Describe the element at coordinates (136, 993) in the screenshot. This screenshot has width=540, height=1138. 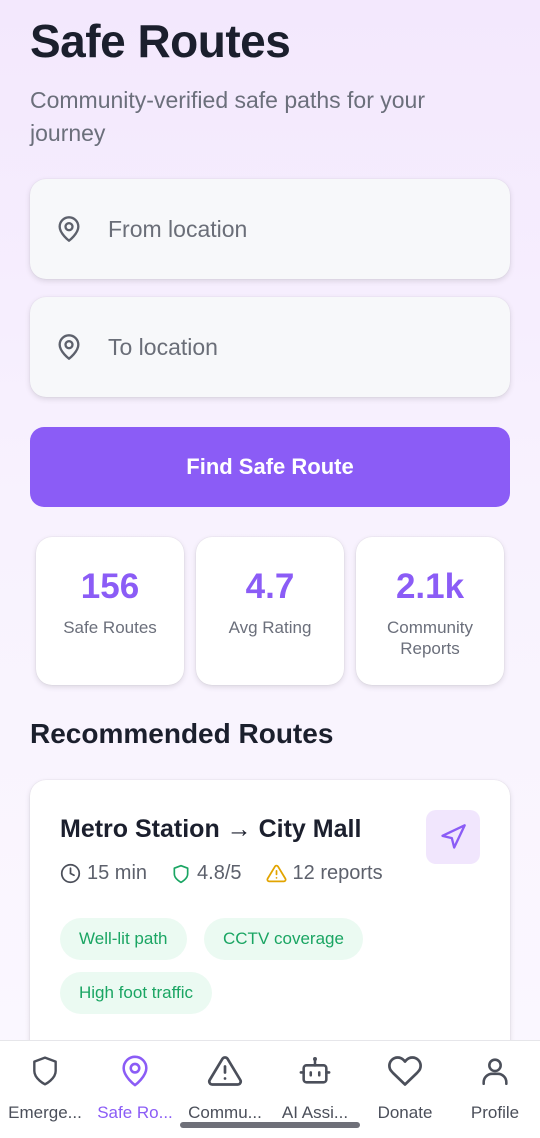
I see `route-tag: High foot traffic` at that location.